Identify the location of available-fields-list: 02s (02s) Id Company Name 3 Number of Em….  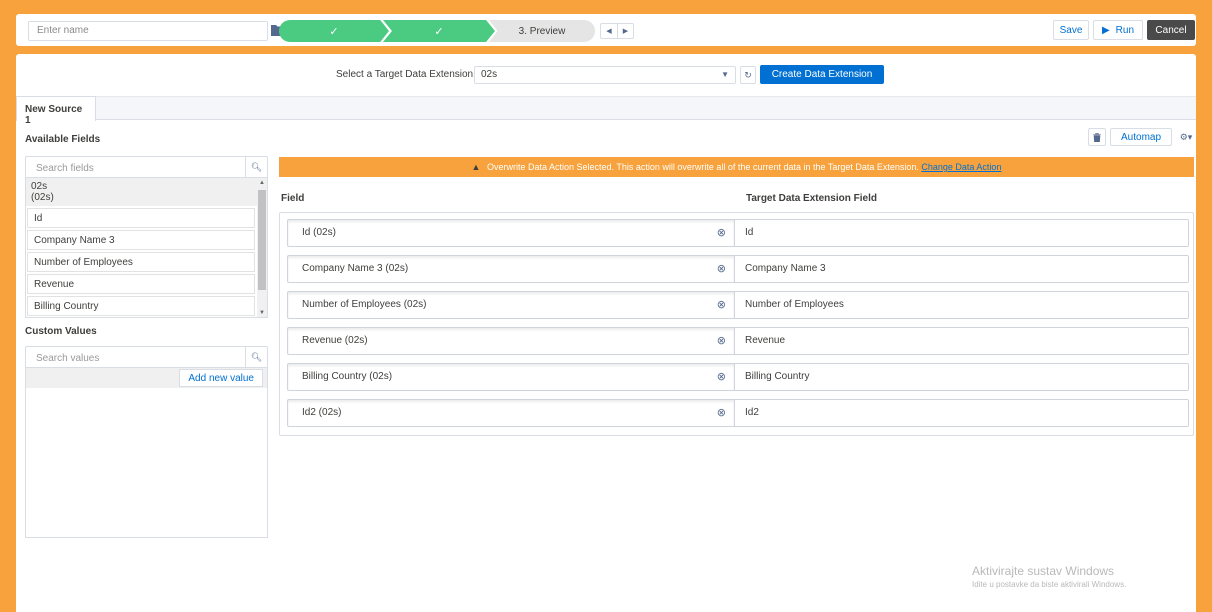
(146, 248).